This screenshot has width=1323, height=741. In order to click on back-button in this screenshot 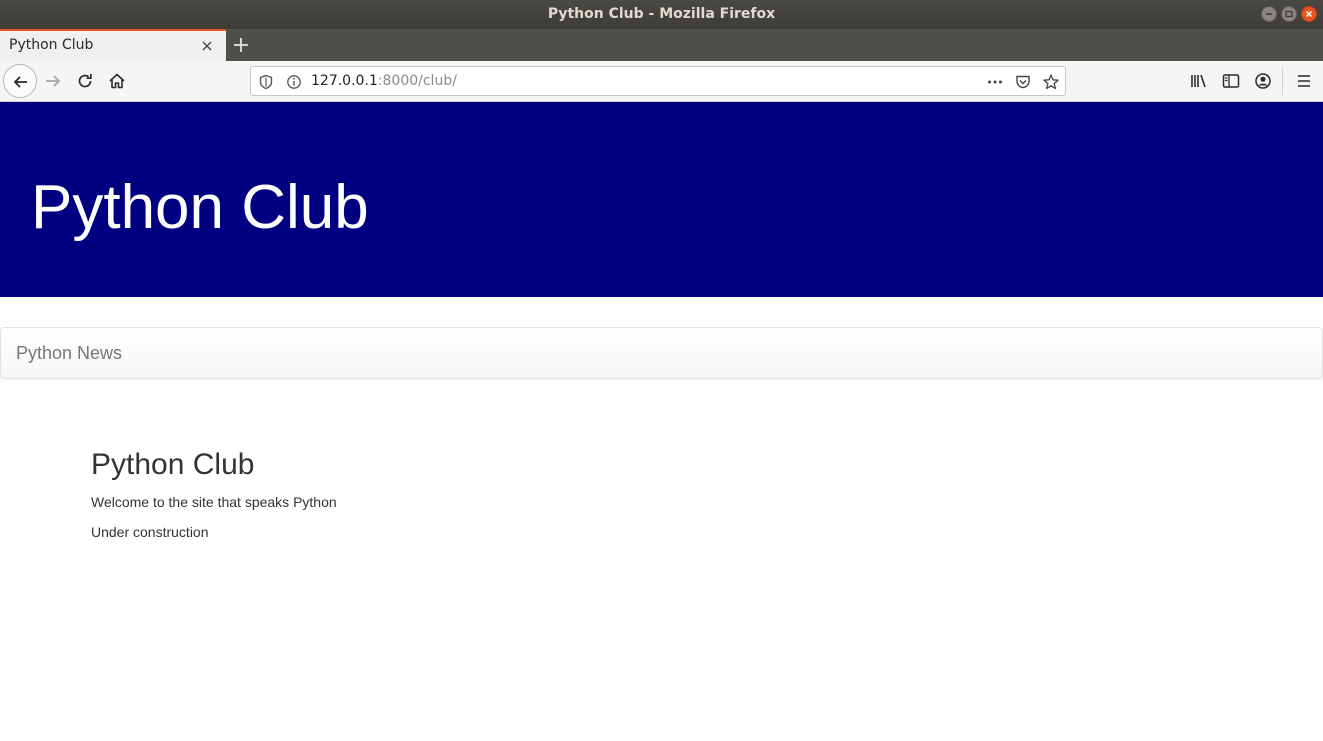, I will do `click(20, 81)`.